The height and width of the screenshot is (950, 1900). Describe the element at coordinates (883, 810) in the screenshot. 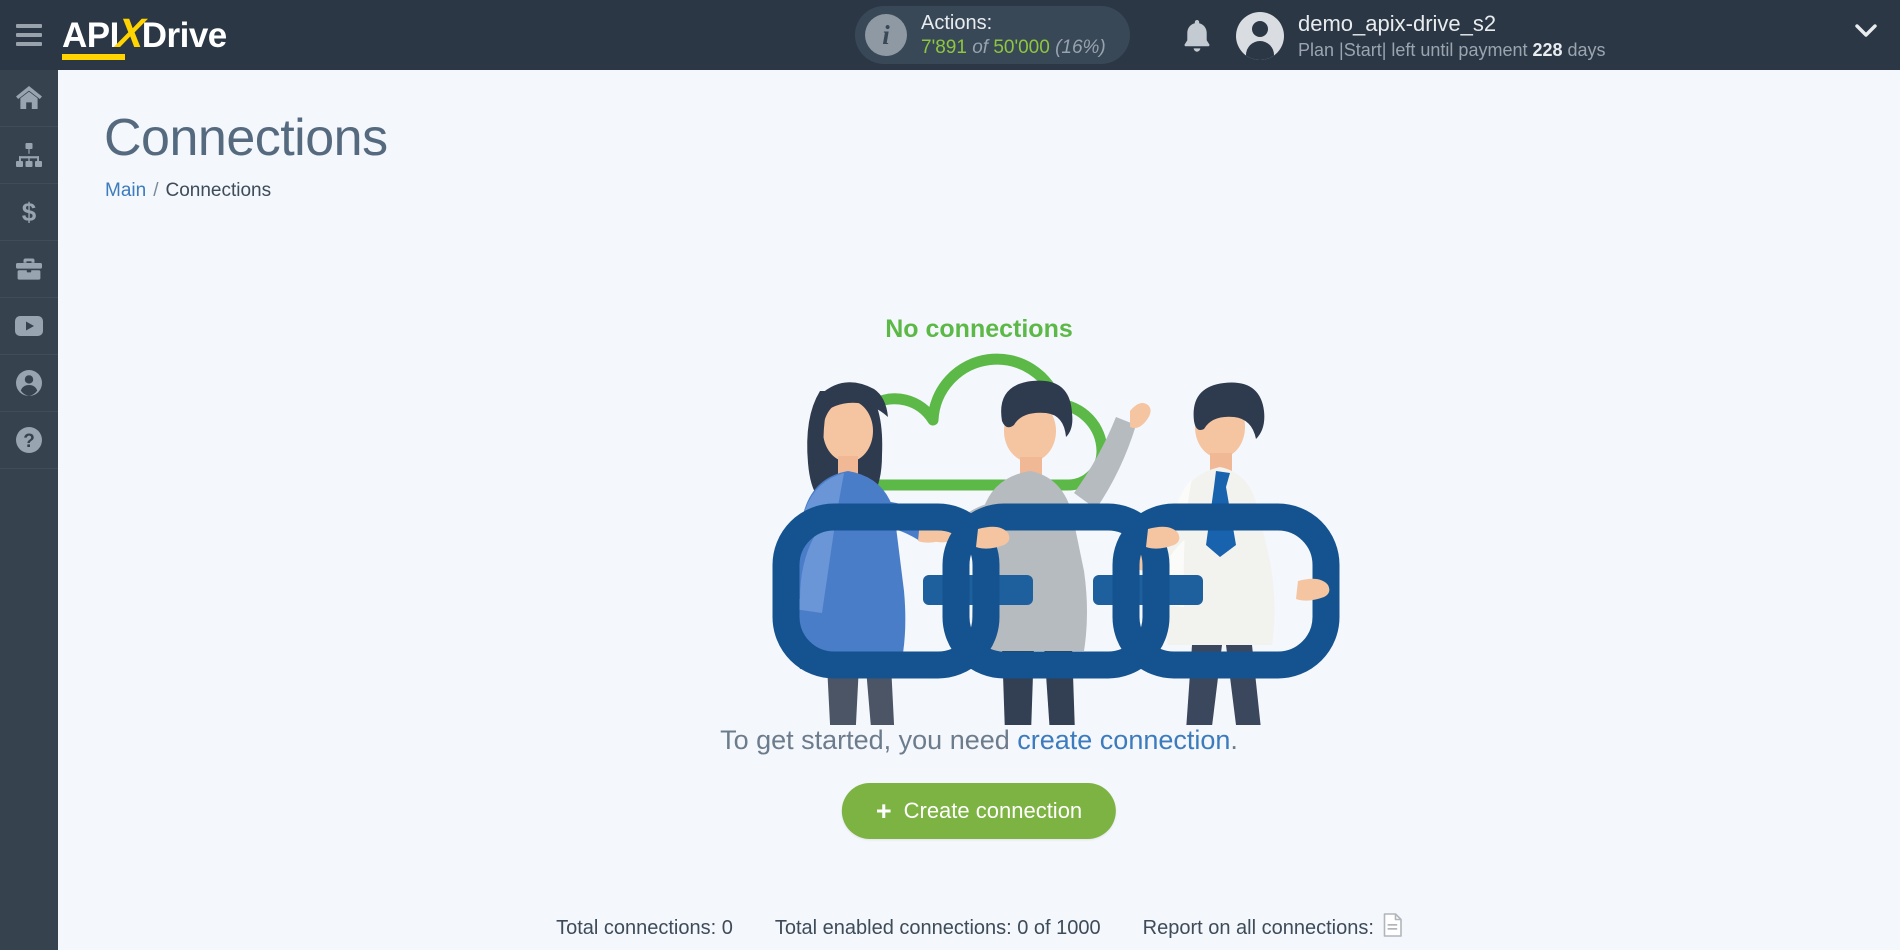

I see `plus-icon: +` at that location.